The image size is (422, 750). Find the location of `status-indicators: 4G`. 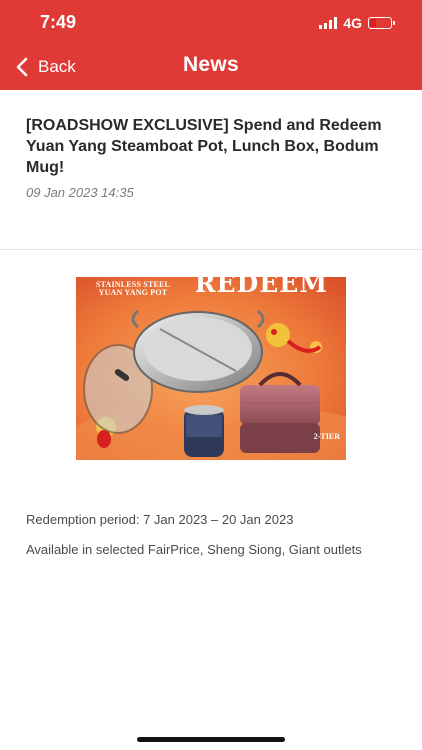

status-indicators: 4G is located at coordinates (357, 23).